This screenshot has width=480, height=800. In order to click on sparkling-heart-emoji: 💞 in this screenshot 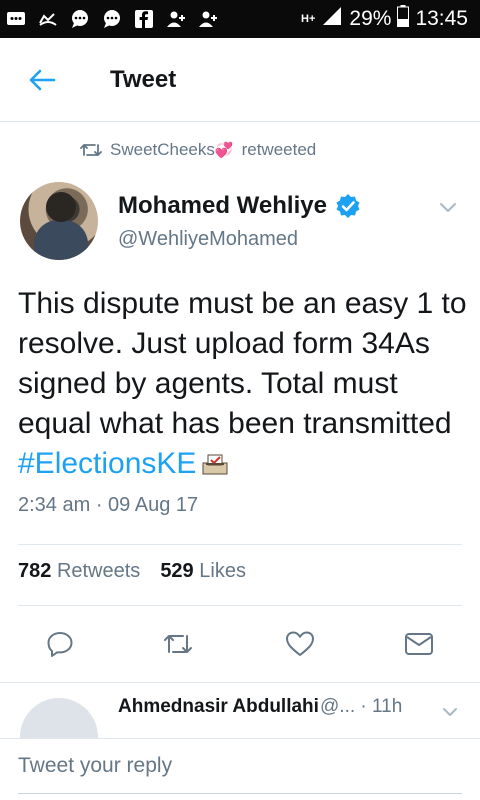, I will do `click(224, 150)`.